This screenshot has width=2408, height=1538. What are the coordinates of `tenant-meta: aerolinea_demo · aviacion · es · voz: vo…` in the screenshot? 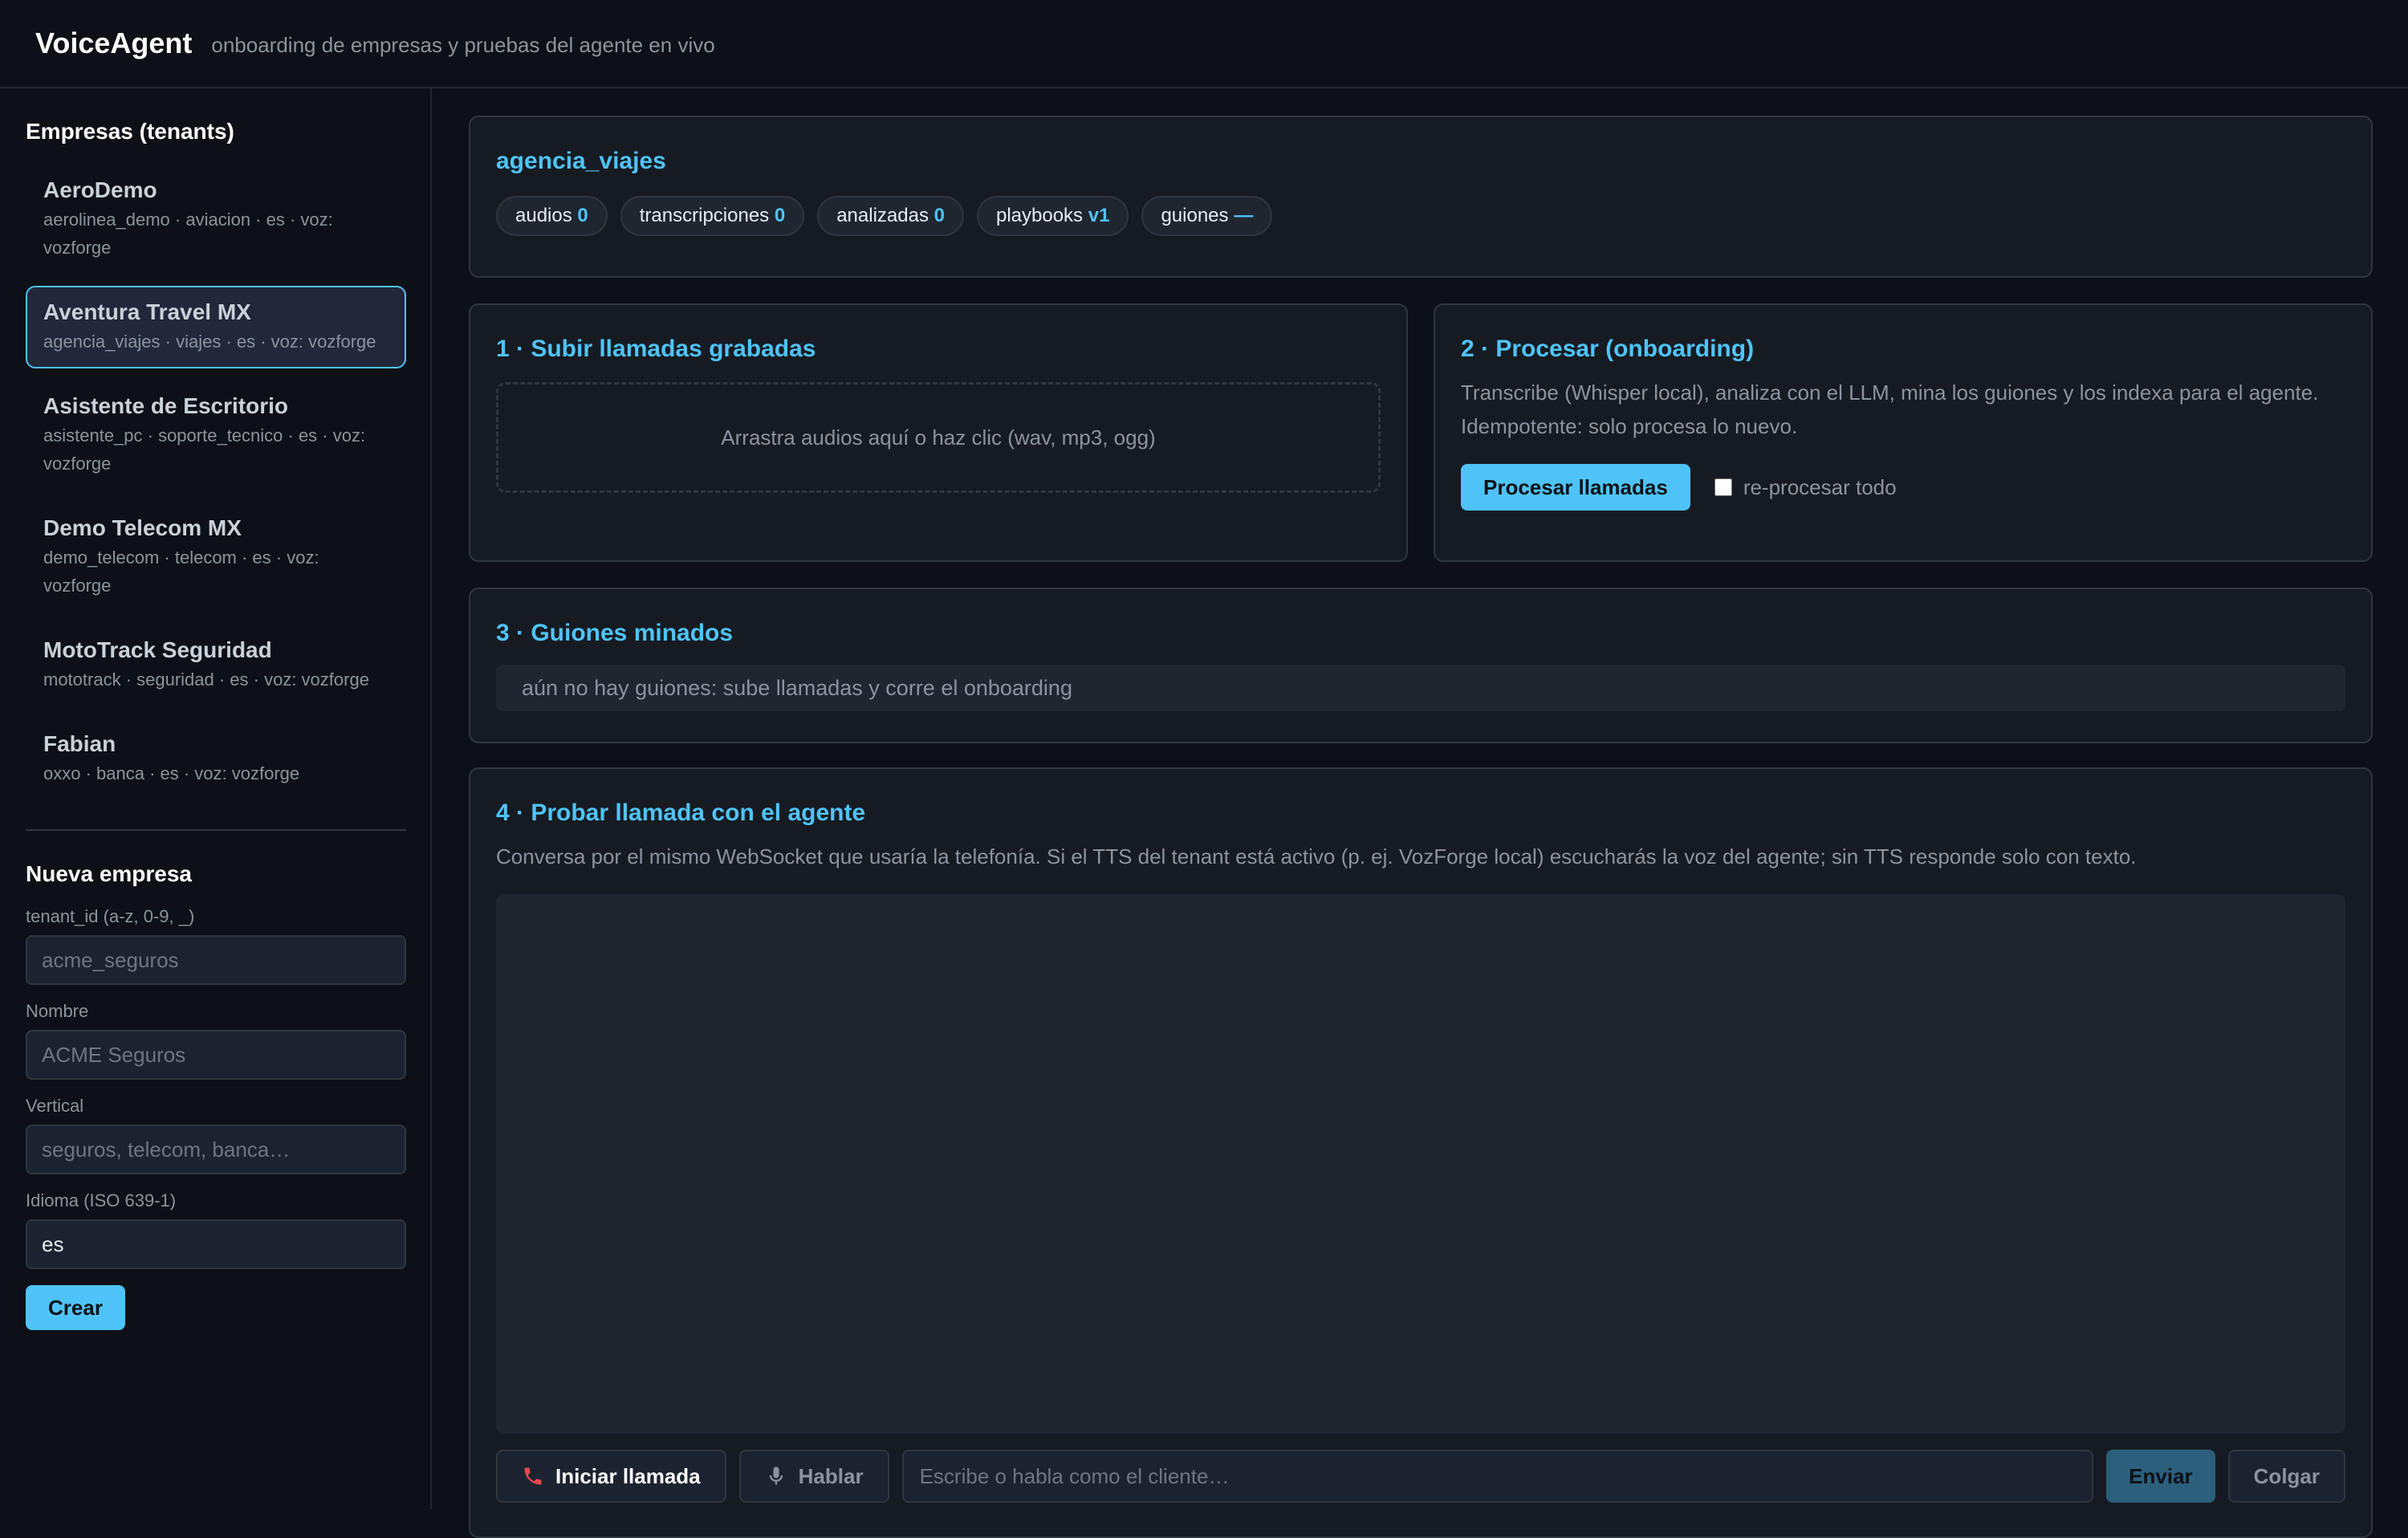 It's located at (188, 234).